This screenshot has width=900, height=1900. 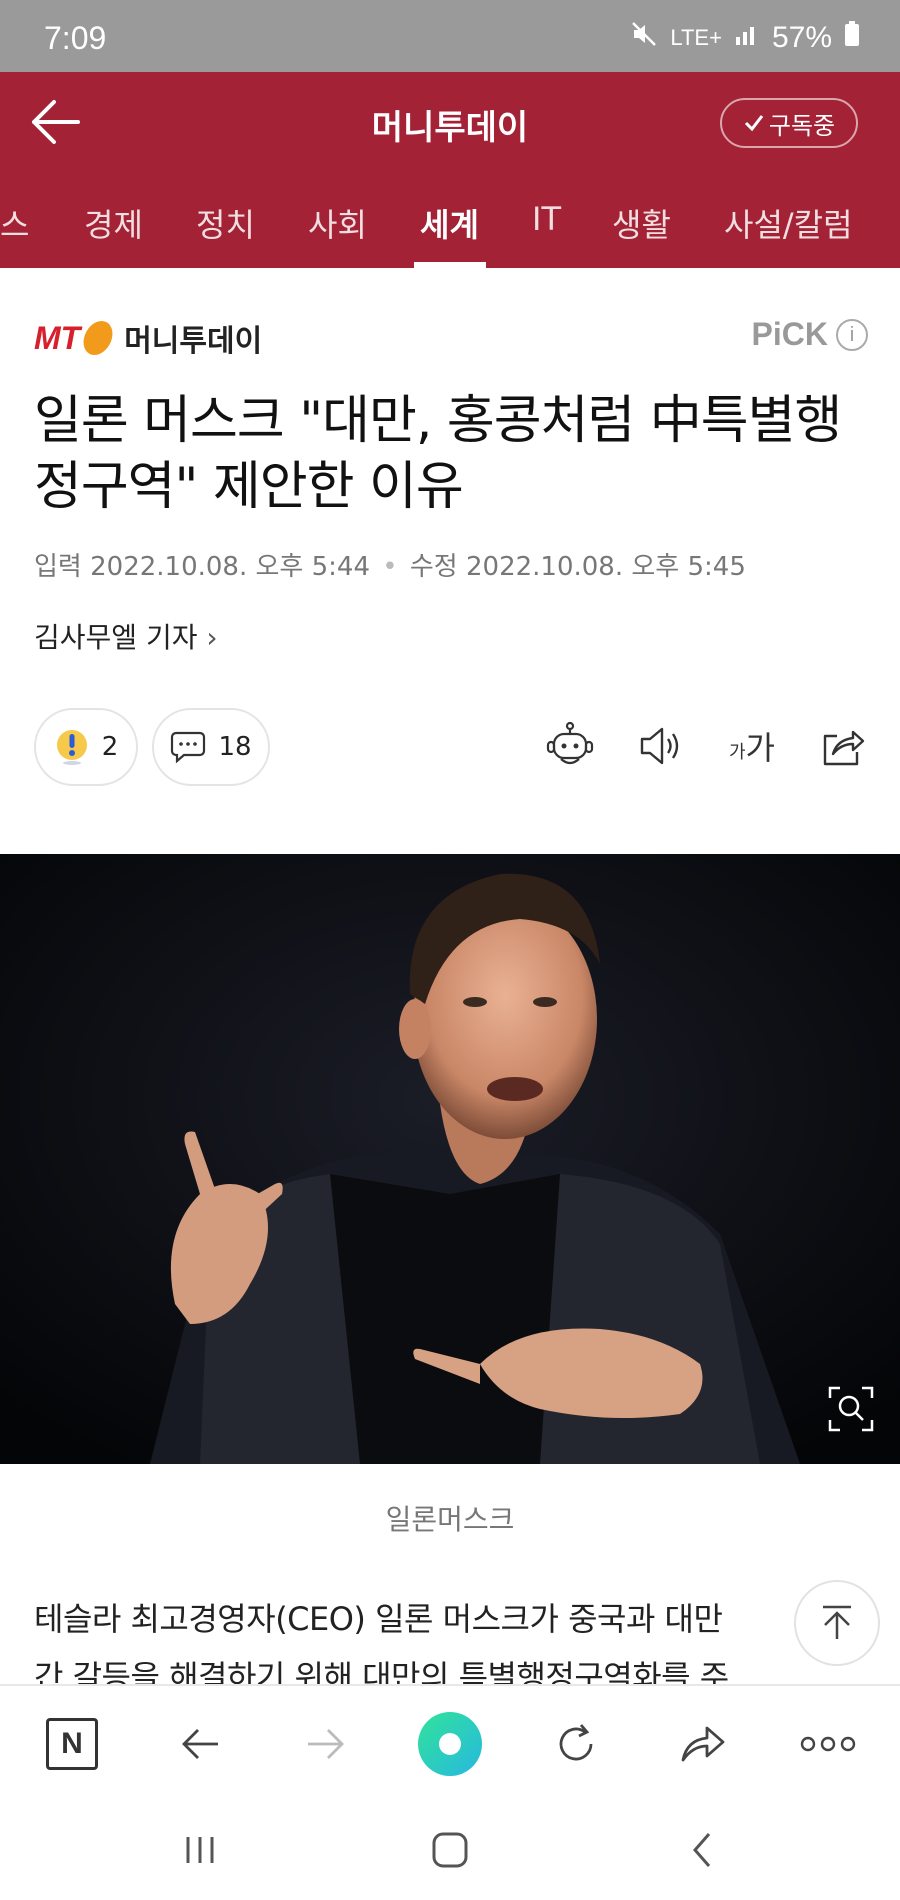 I want to click on zoom-image-button, so click(x=851, y=1409).